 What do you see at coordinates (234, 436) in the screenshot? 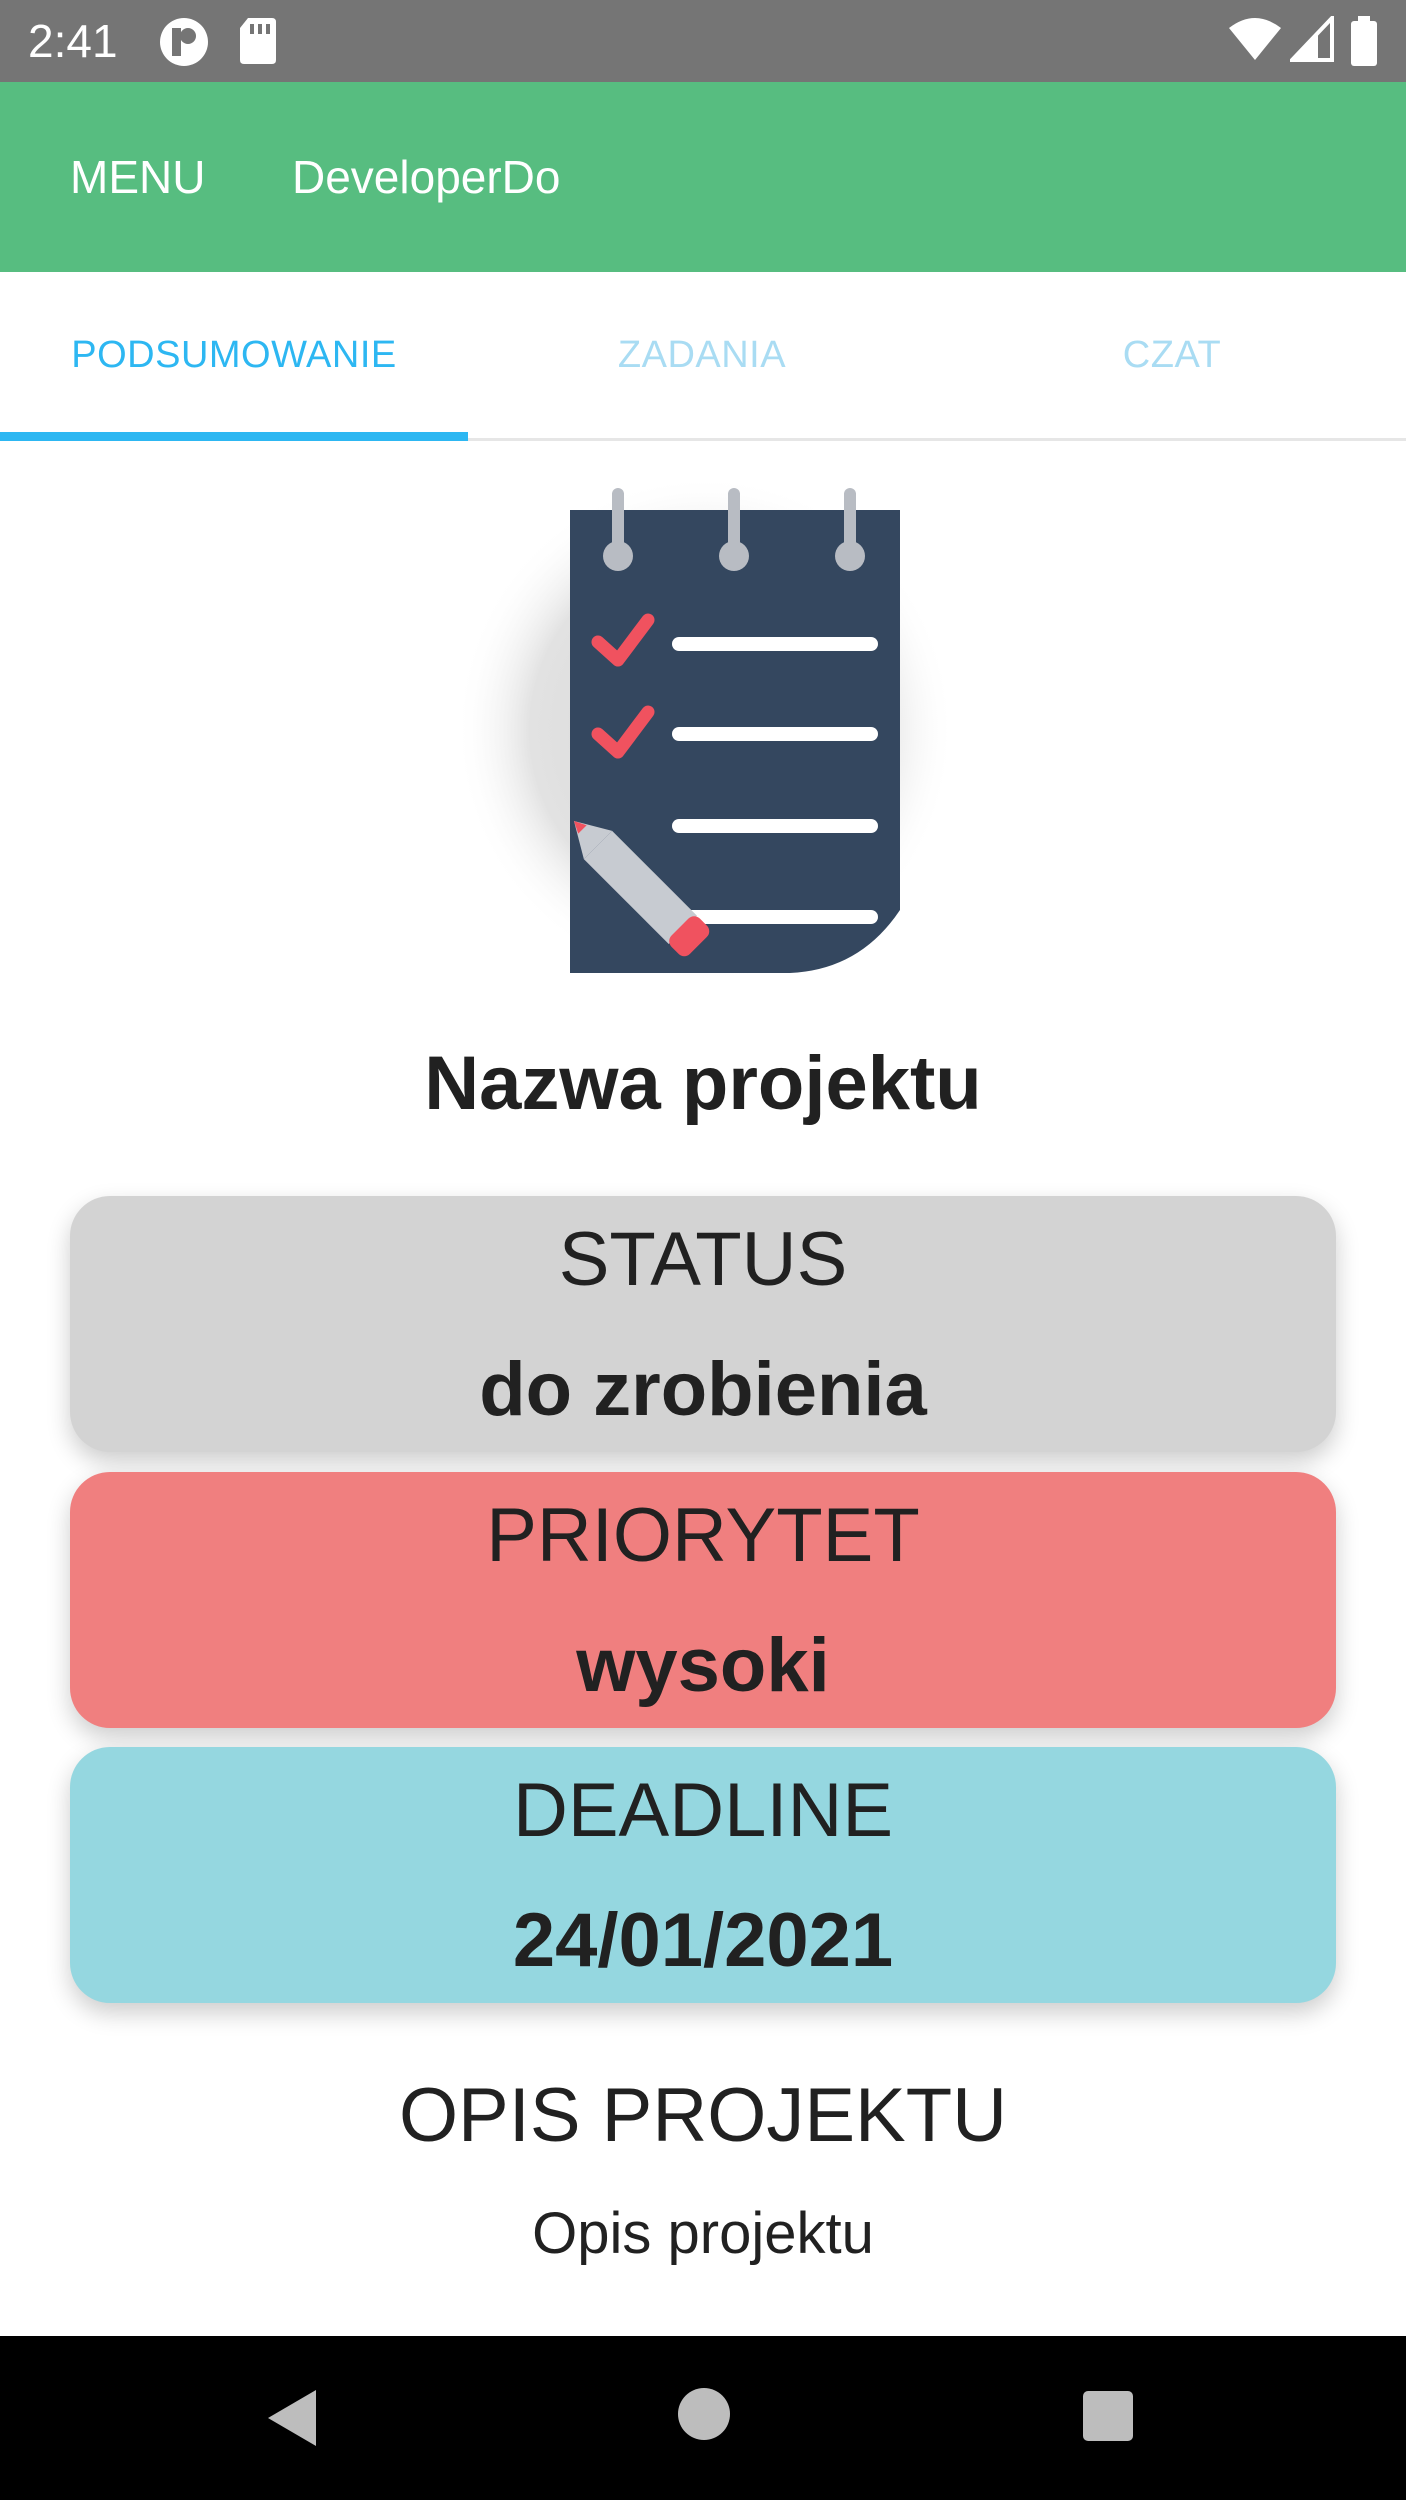
I see `active-tab-indicator` at bounding box center [234, 436].